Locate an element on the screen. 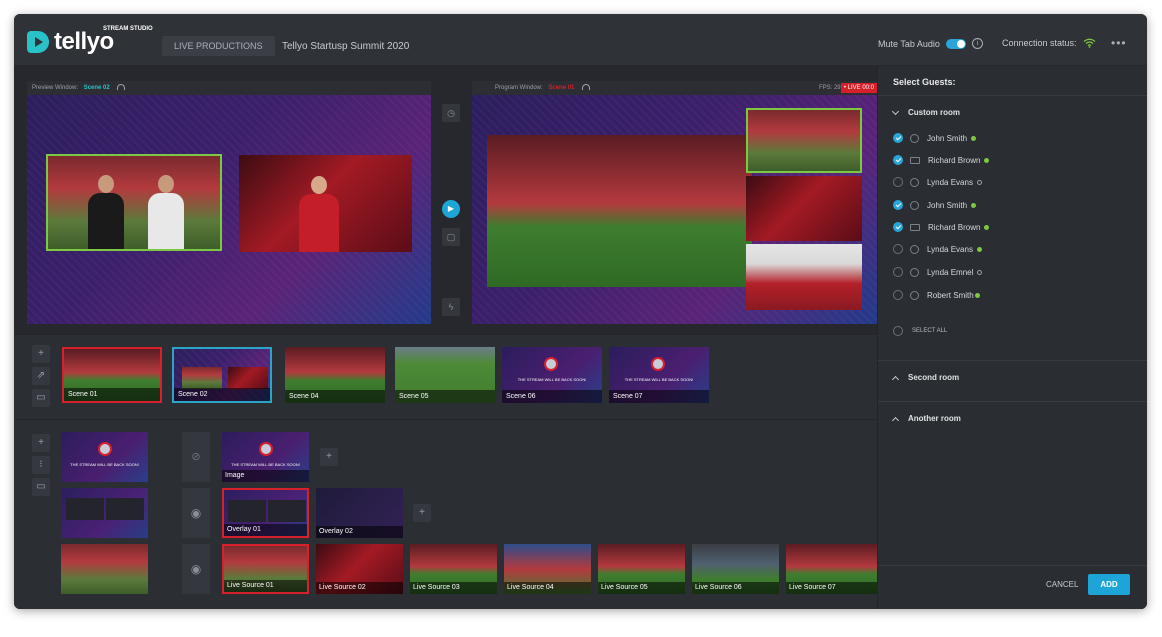  online-status-icon is located at coordinates (974, 138).